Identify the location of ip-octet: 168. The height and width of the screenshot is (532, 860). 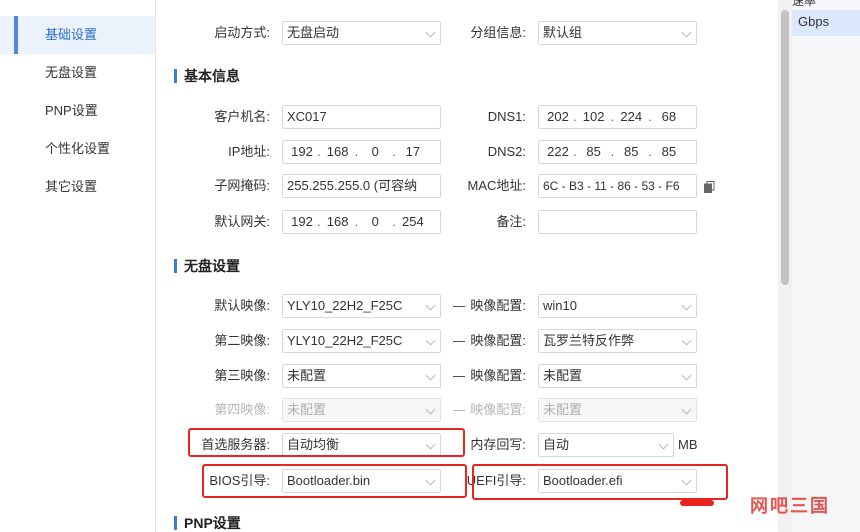
(337, 221).